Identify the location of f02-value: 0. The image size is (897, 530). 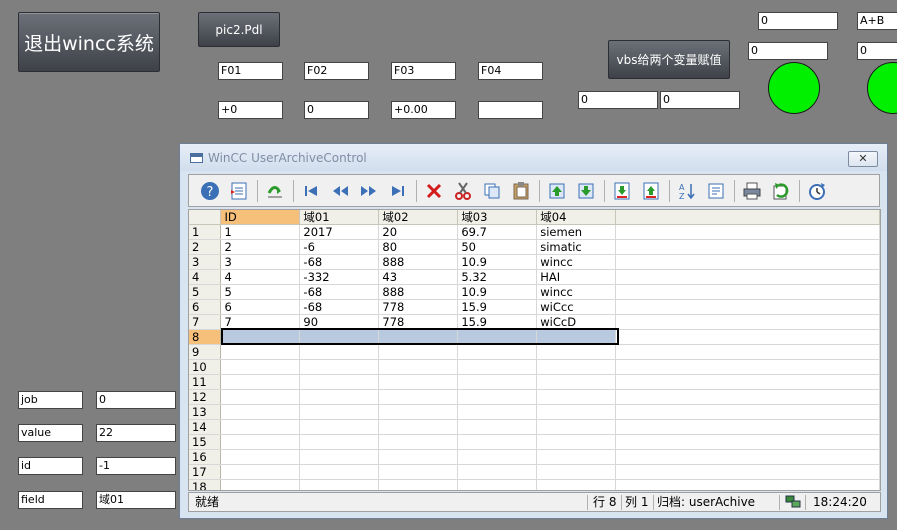
(336, 110).